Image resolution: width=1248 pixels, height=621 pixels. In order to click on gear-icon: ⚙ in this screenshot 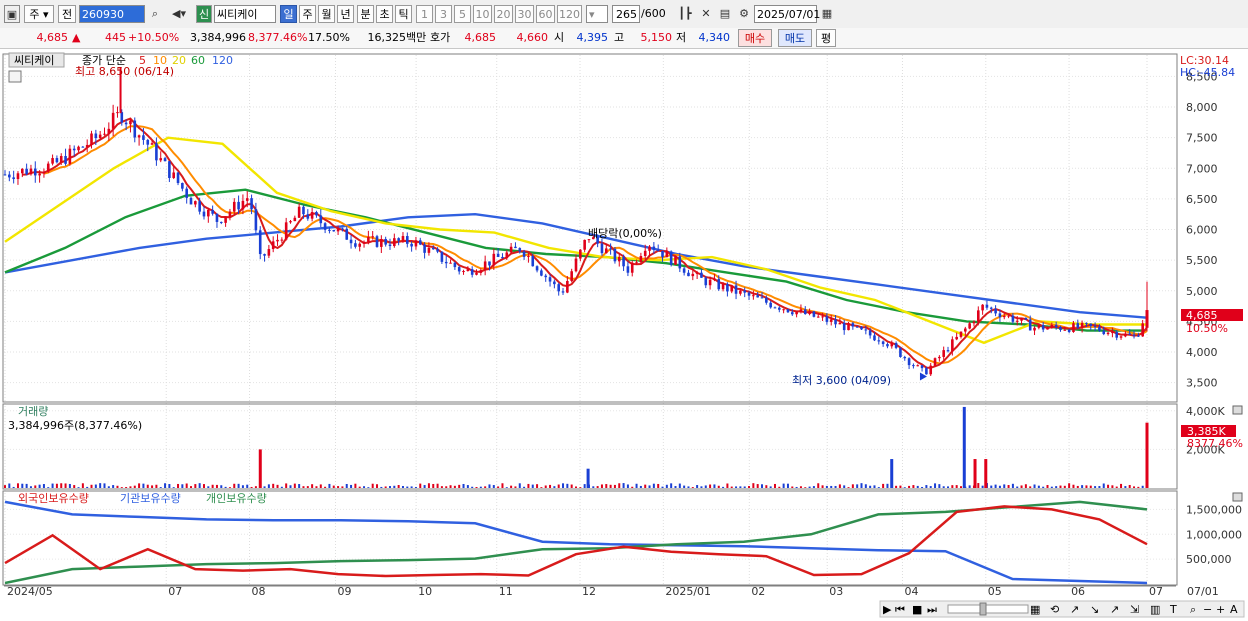, I will do `click(744, 14)`.